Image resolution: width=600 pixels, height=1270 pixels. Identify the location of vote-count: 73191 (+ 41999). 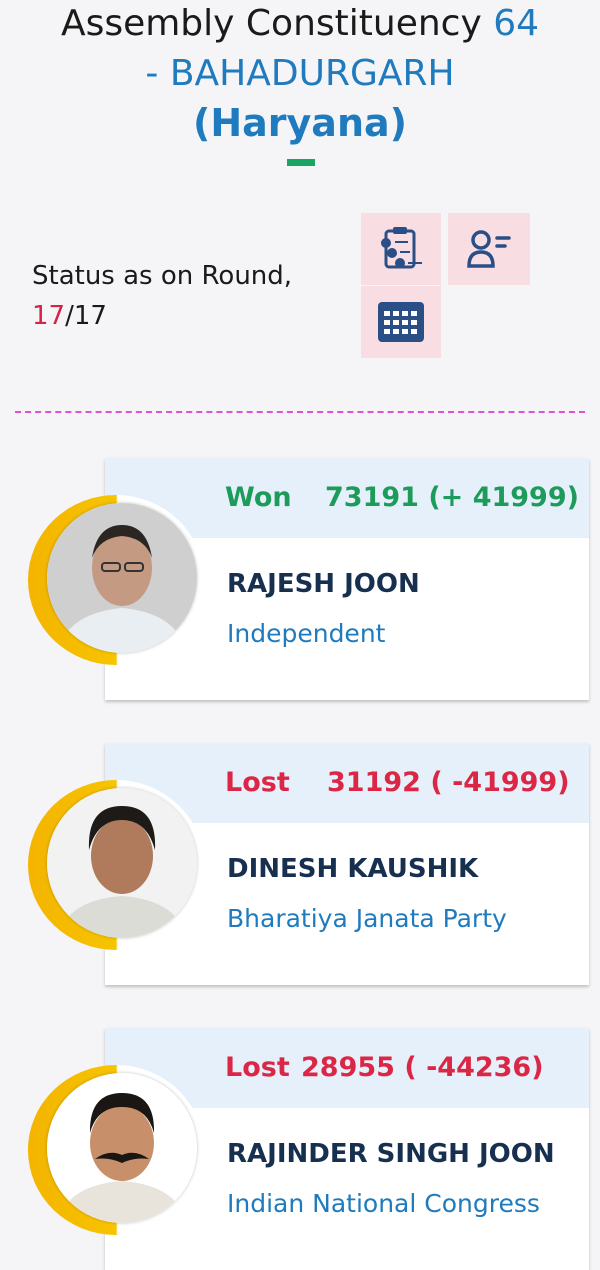
(452, 497).